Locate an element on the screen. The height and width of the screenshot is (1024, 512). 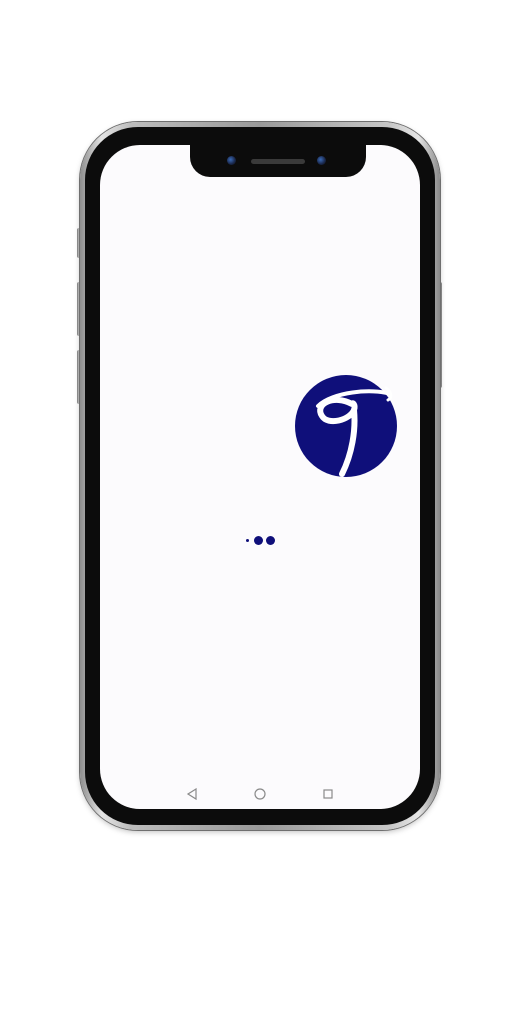
brand-logo-icon is located at coordinates (346, 426).